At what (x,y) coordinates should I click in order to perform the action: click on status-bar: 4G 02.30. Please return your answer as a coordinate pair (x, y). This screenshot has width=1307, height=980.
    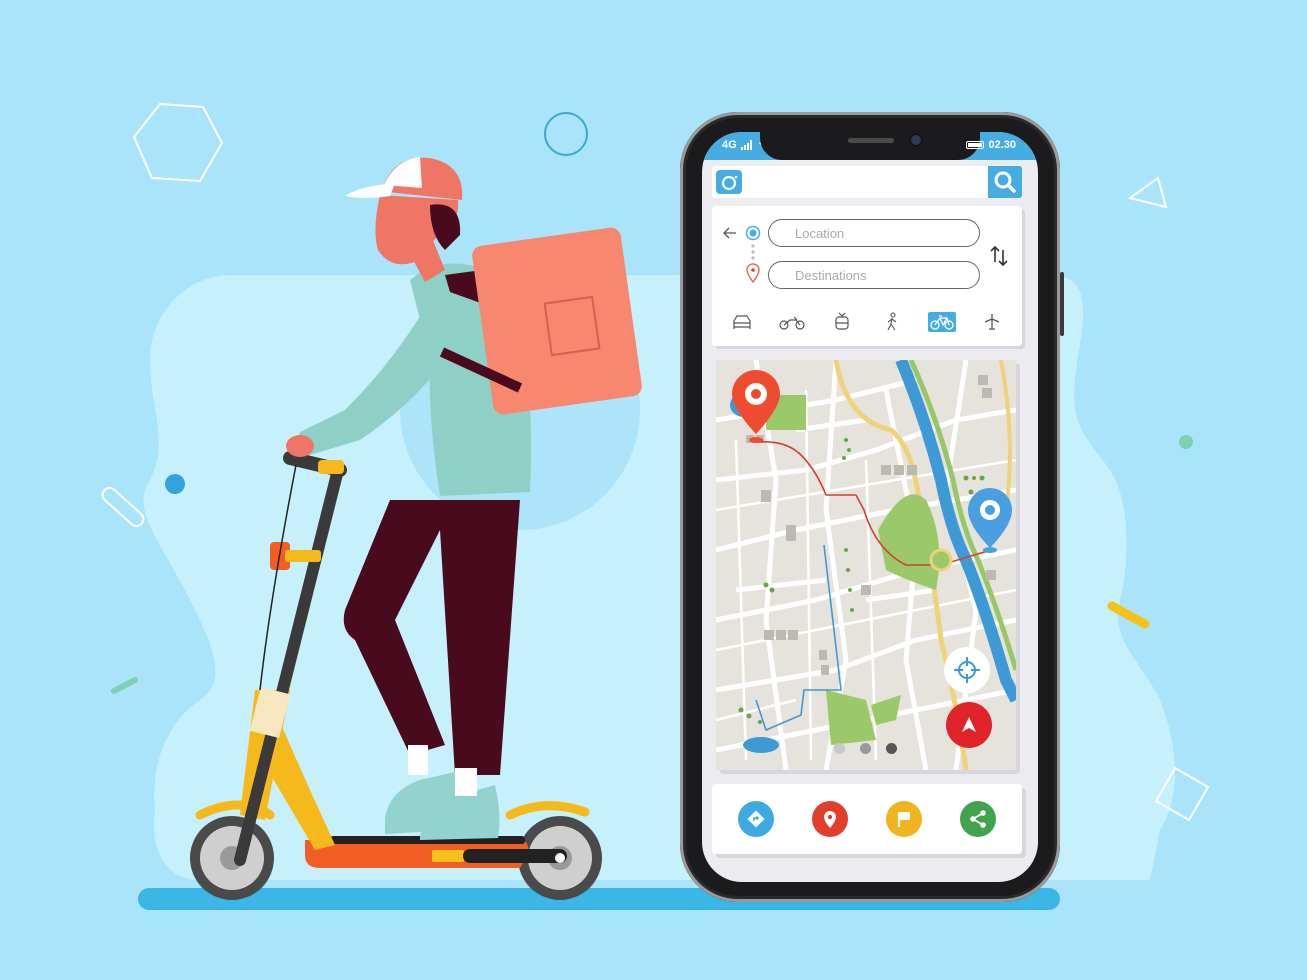
    Looking at the image, I should click on (870, 146).